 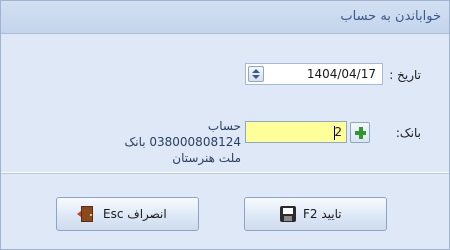 I want to click on divider-shadow, so click(x=225, y=173).